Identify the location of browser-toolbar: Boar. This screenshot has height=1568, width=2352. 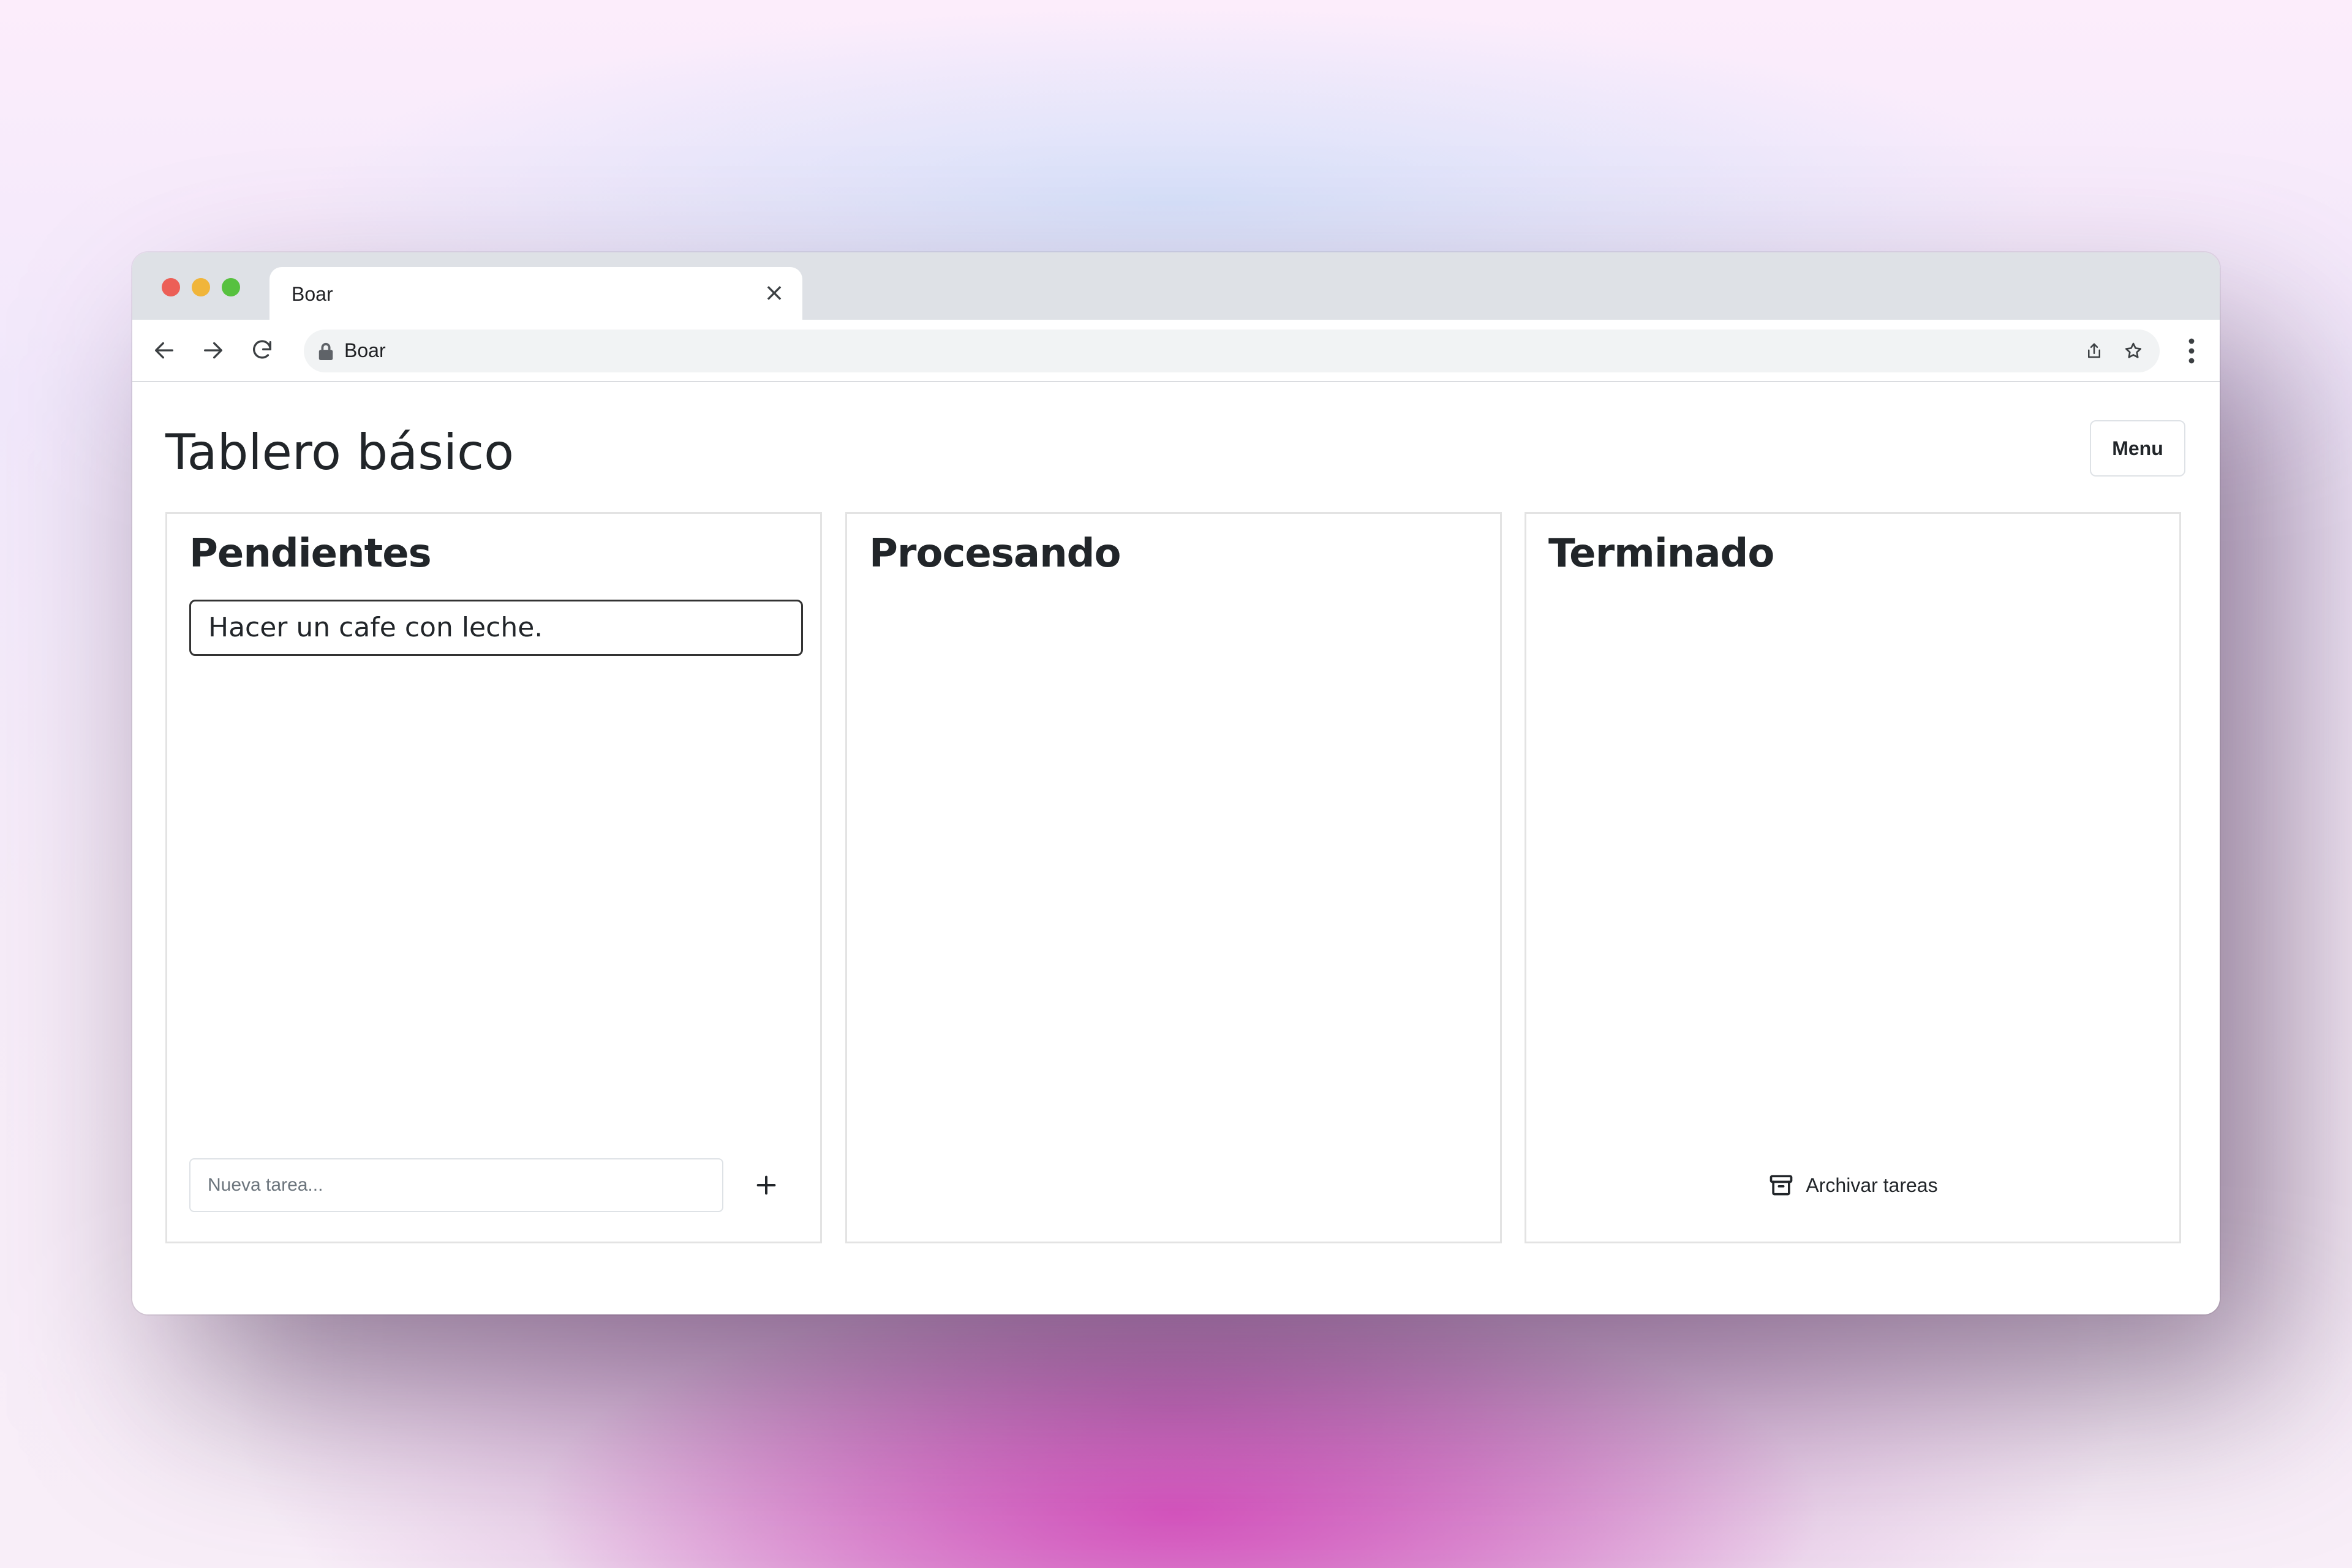
(1176, 351).